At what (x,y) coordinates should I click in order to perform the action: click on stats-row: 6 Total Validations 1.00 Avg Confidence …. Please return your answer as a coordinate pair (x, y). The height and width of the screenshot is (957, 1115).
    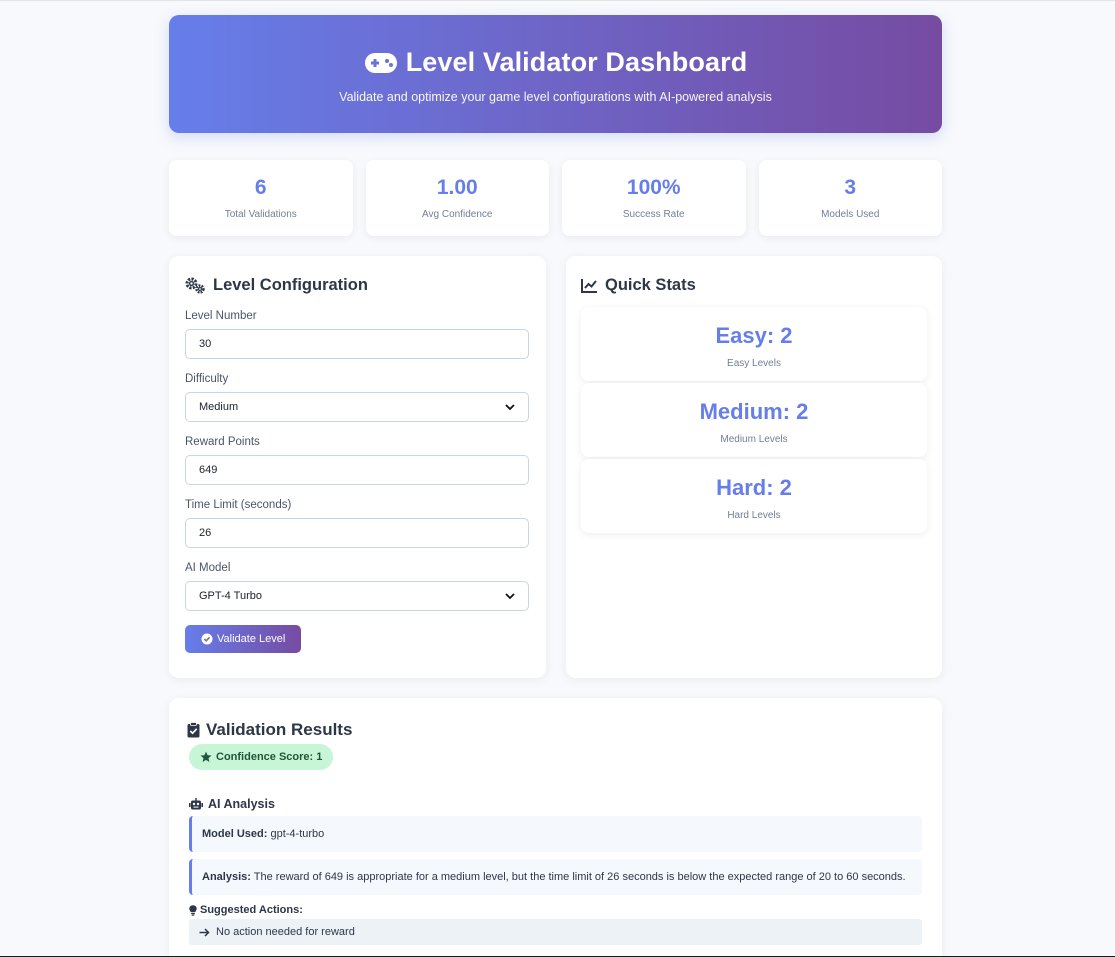
    Looking at the image, I should click on (555, 198).